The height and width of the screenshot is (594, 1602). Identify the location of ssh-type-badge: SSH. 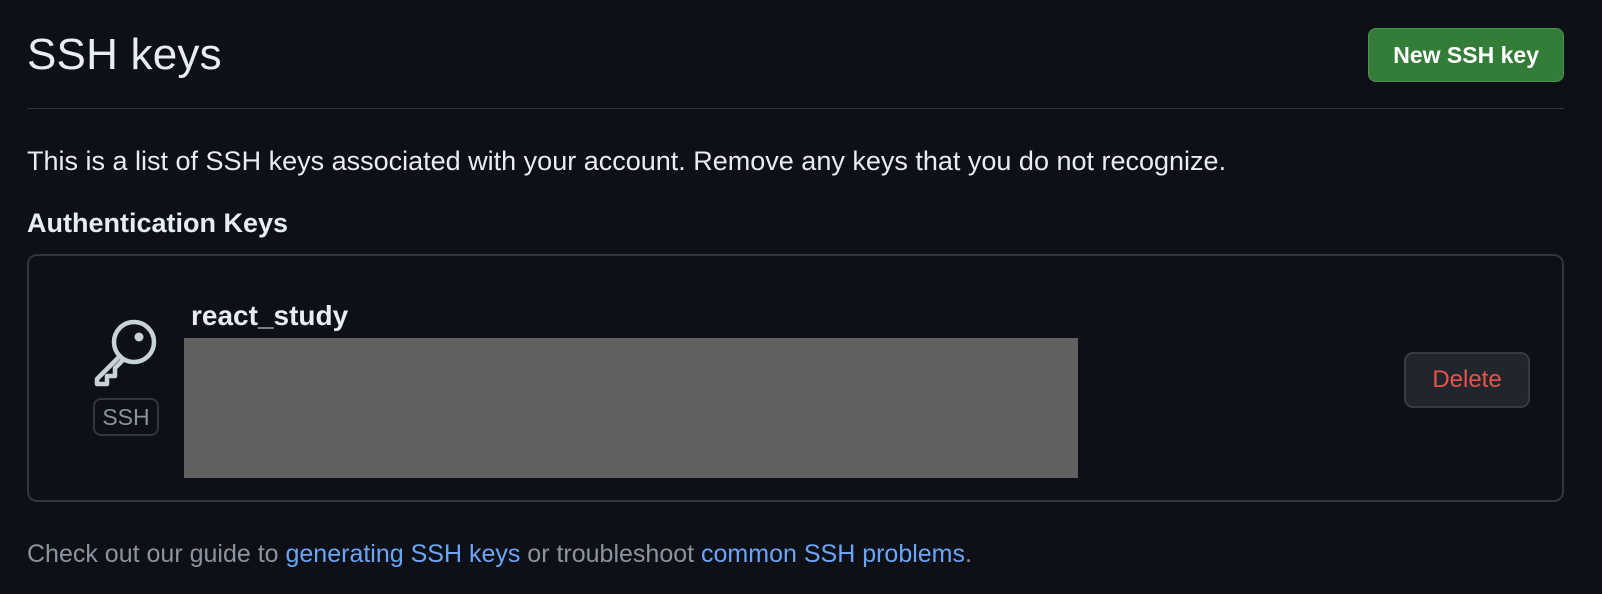
(126, 417).